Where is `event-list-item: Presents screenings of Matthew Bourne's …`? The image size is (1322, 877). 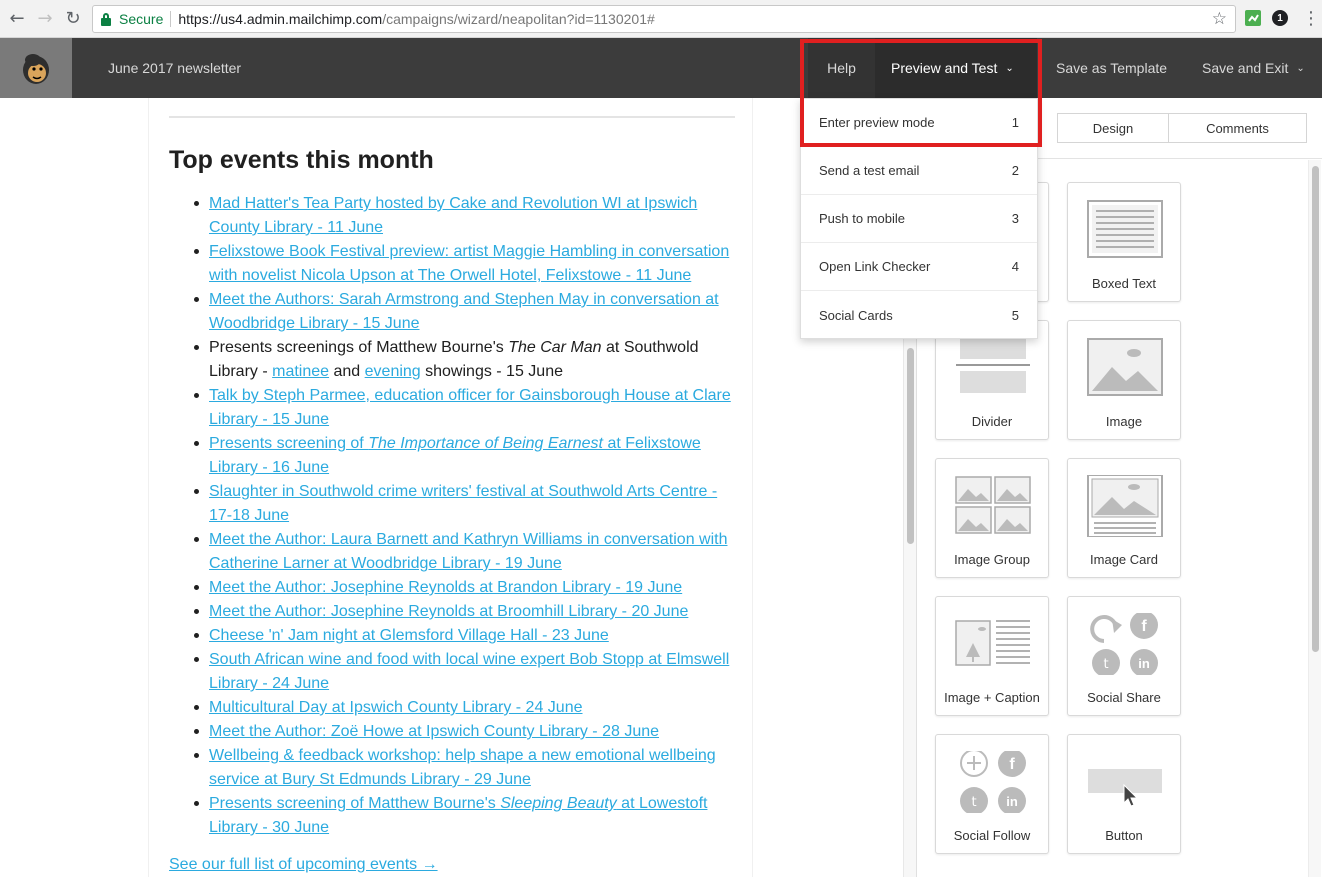 event-list-item: Presents screenings of Matthew Bourne's … is located at coordinates (454, 360).